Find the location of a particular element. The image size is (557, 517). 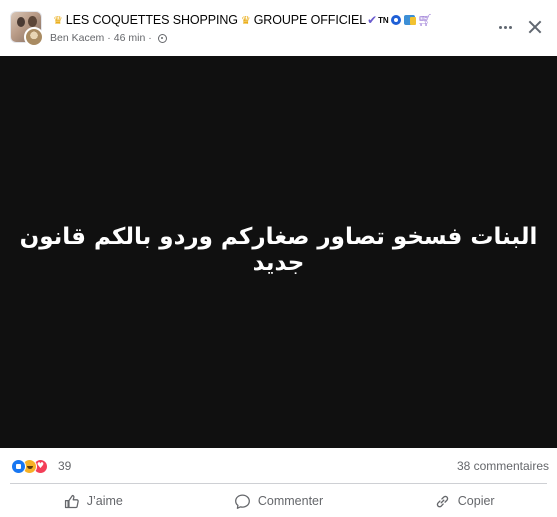

nazar-eye-icon is located at coordinates (395, 20).